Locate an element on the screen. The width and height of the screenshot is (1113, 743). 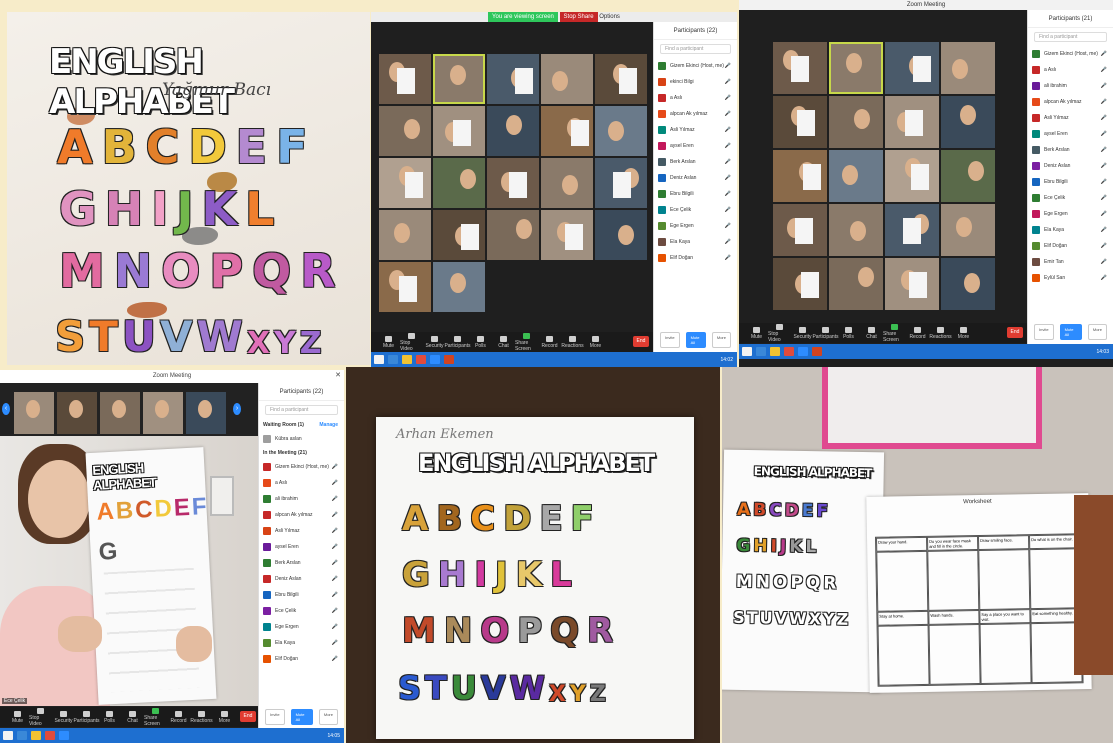
options-link: Options is located at coordinates (609, 17).